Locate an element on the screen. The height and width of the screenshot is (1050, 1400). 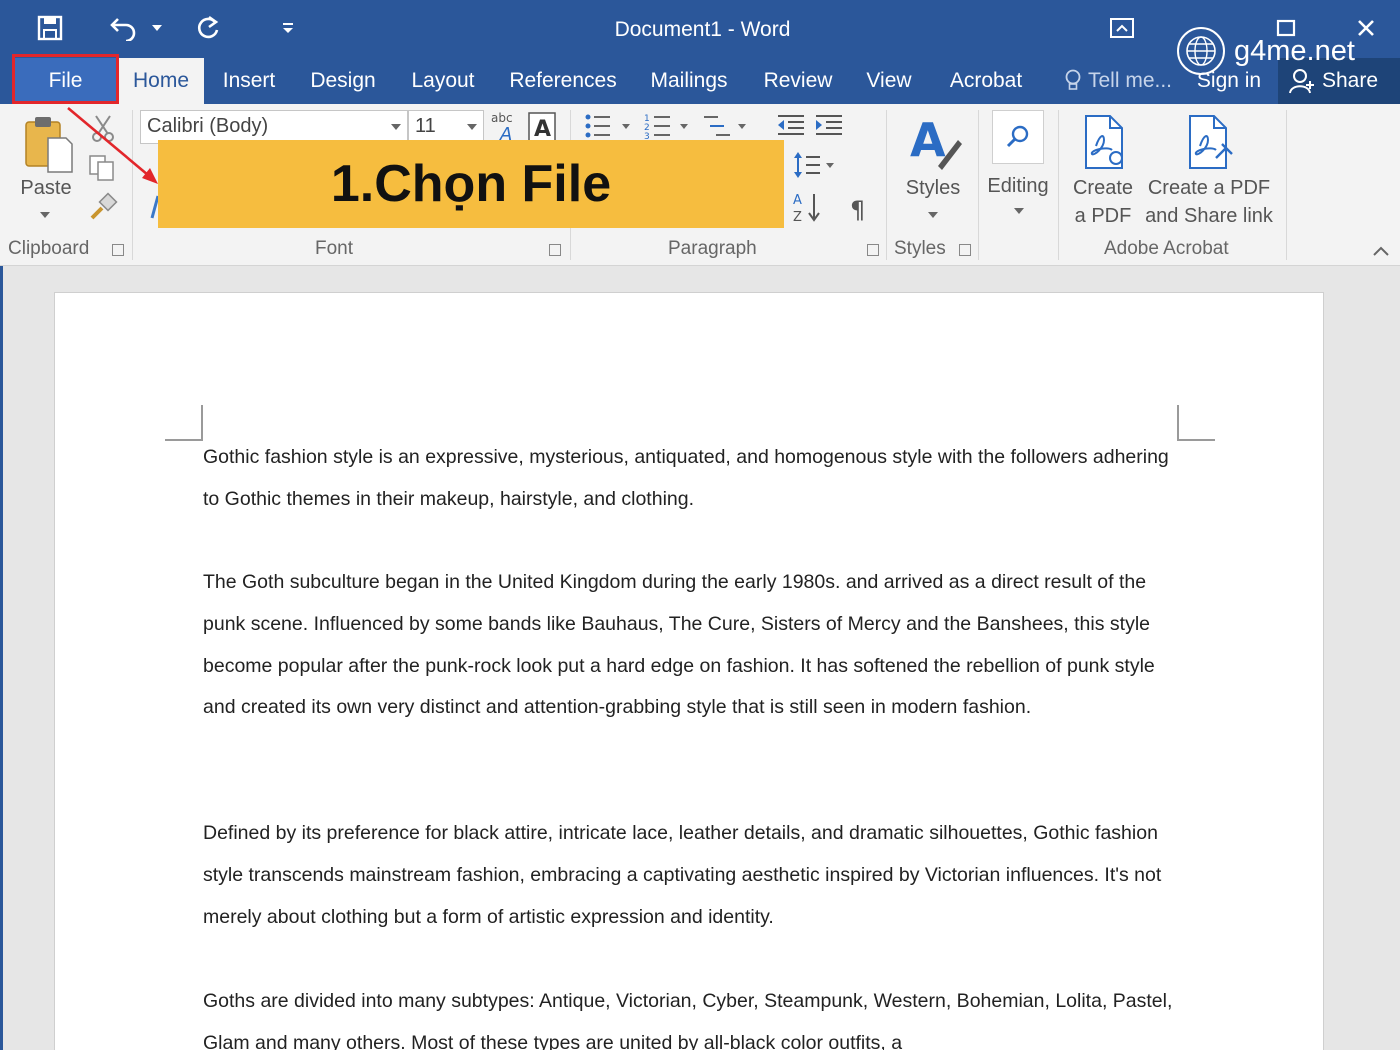
watermark-text: g4me.net is located at coordinates (1294, 50).